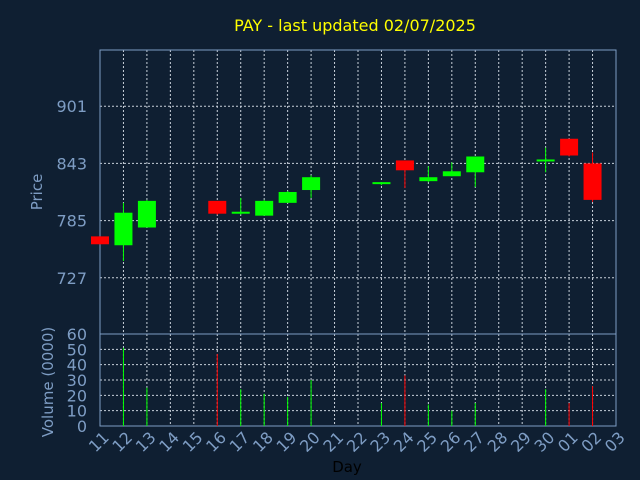 The width and height of the screenshot is (640, 480). Describe the element at coordinates (77, 334) in the screenshot. I see `volume-tick-label: 60` at that location.